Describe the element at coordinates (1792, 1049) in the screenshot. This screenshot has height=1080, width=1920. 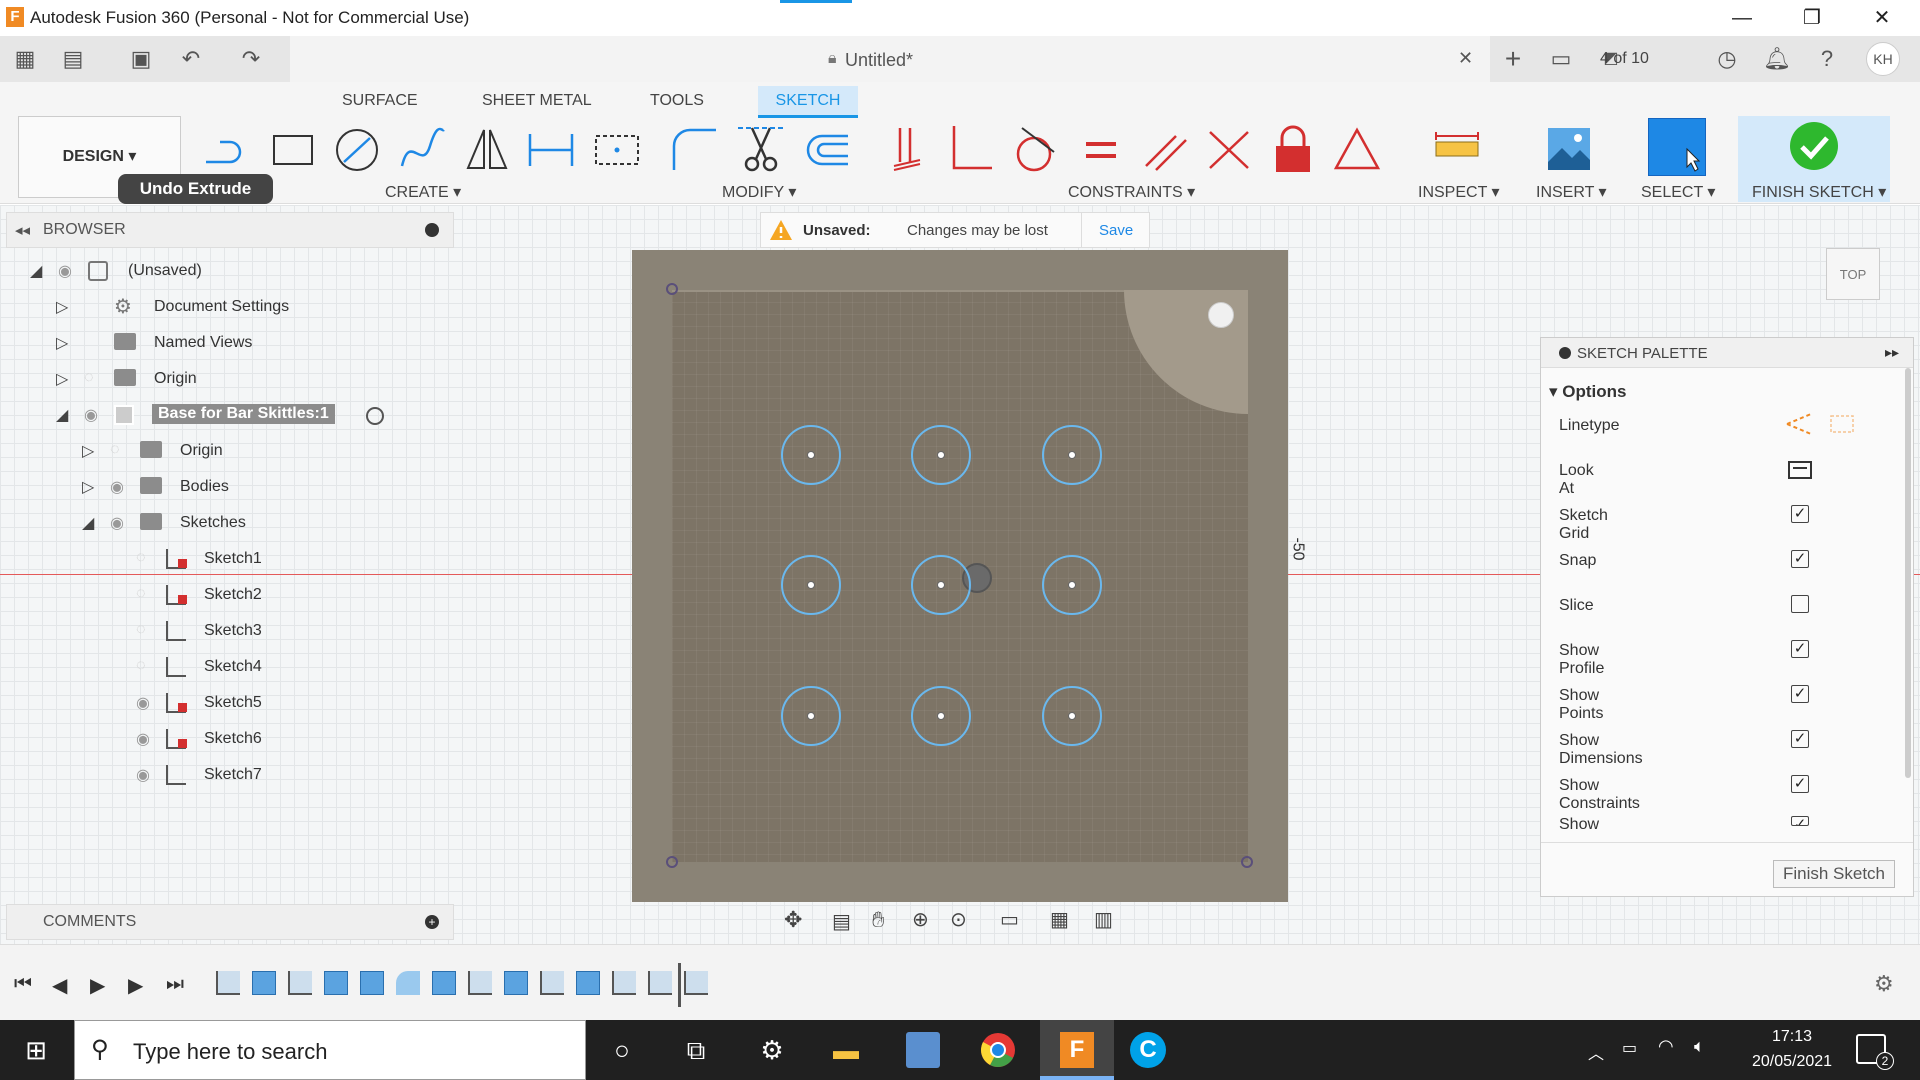
I see `system-clock: 17:13 20/05/2021` at that location.